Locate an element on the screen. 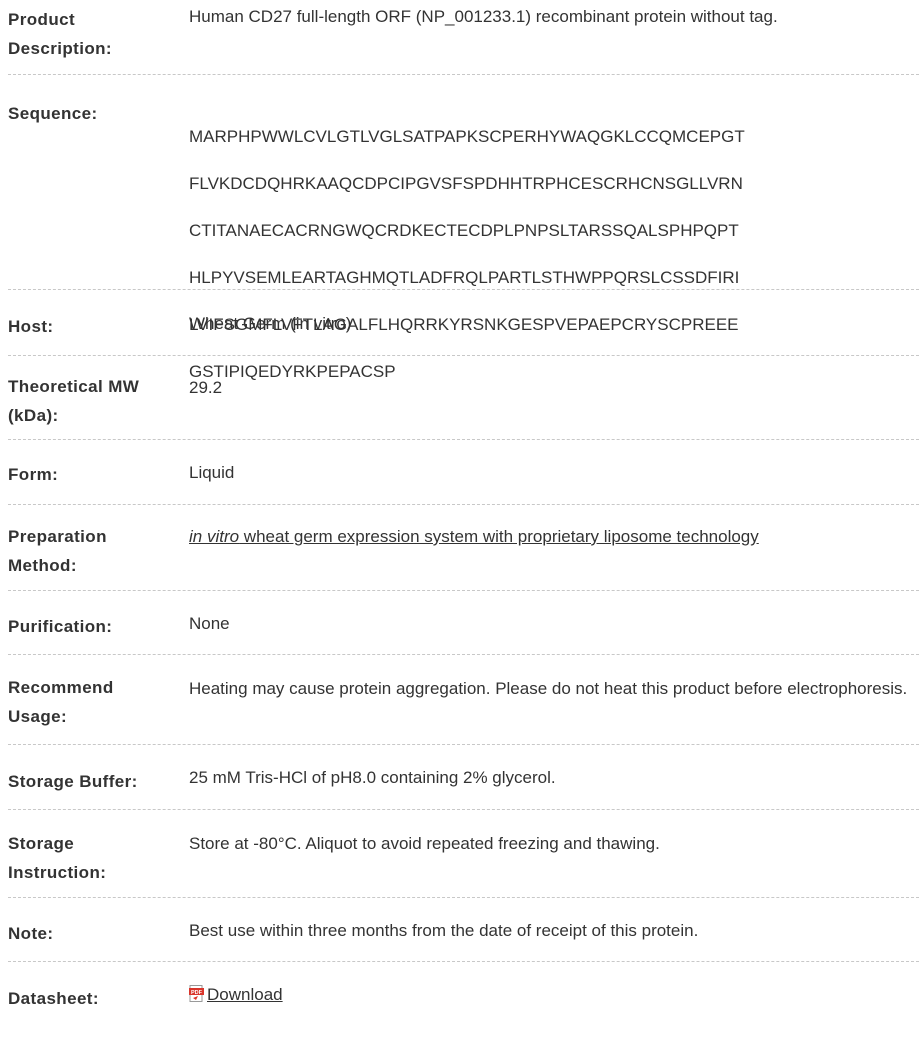 The height and width of the screenshot is (1057, 919). spec-label: Preparation Method: is located at coordinates (98, 542).